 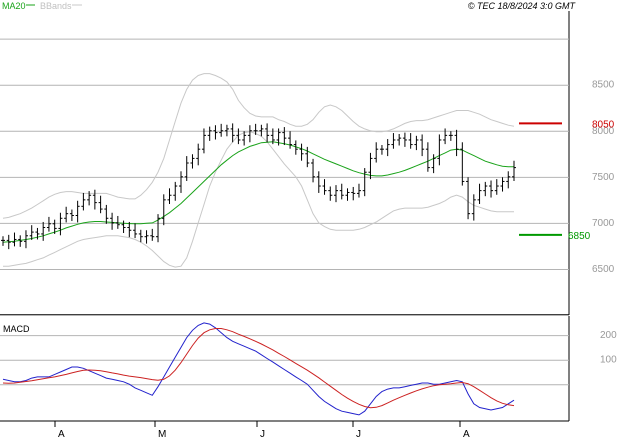 What do you see at coordinates (608, 360) in the screenshot?
I see `macd-tick-label: 100` at bounding box center [608, 360].